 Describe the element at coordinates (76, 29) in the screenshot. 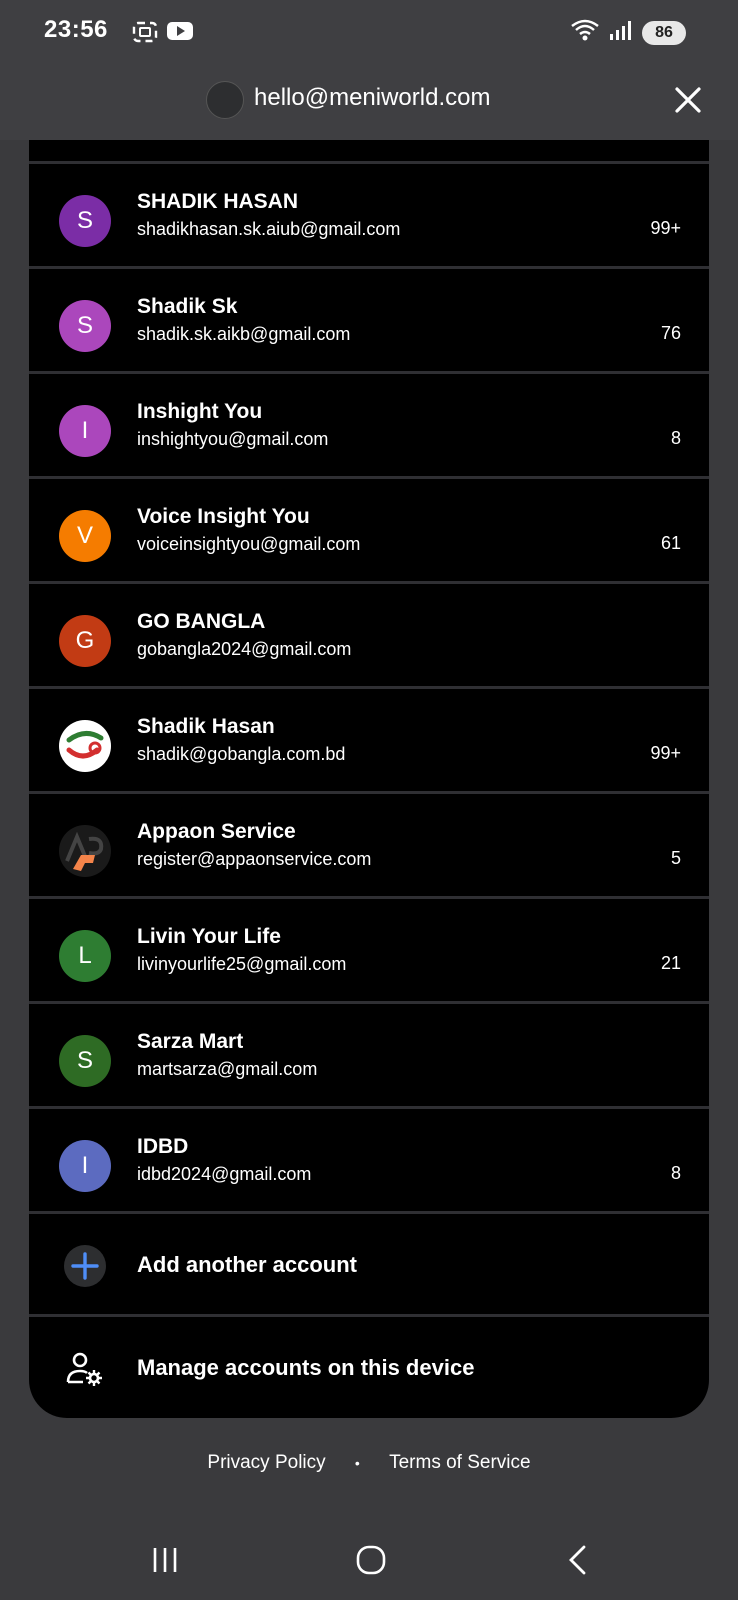

I see `status-time: 23:56` at that location.